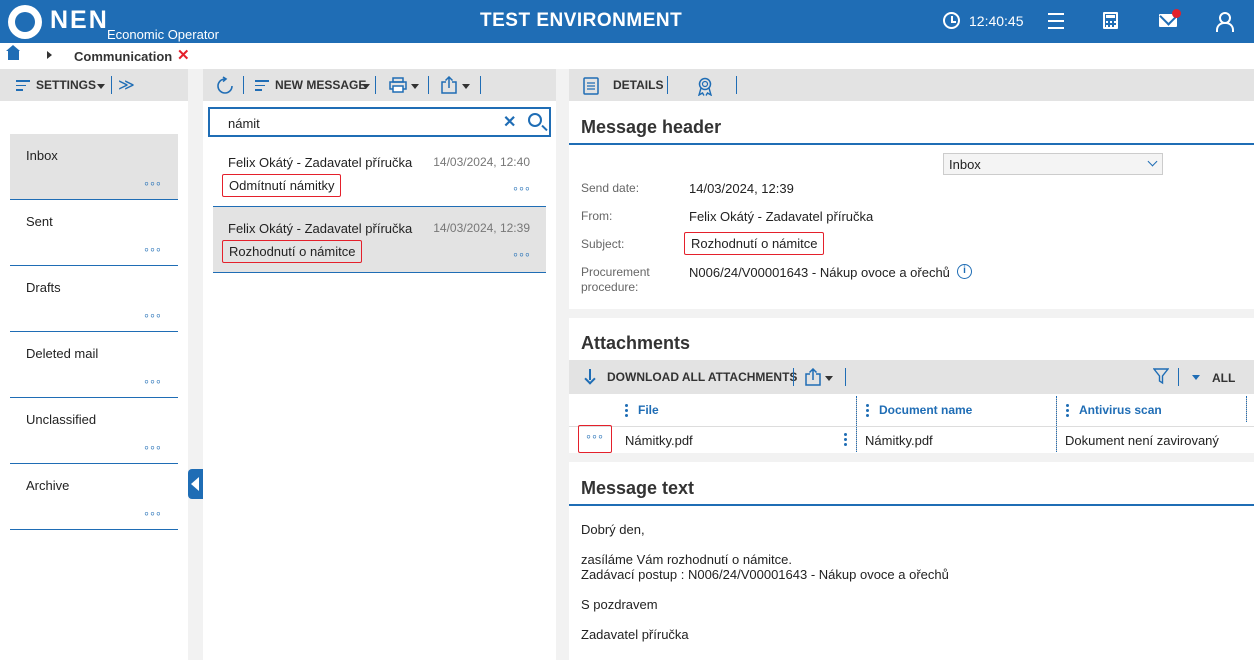 The image size is (1254, 660). Describe the element at coordinates (415, 86) in the screenshot. I see `print-caret-icon` at that location.